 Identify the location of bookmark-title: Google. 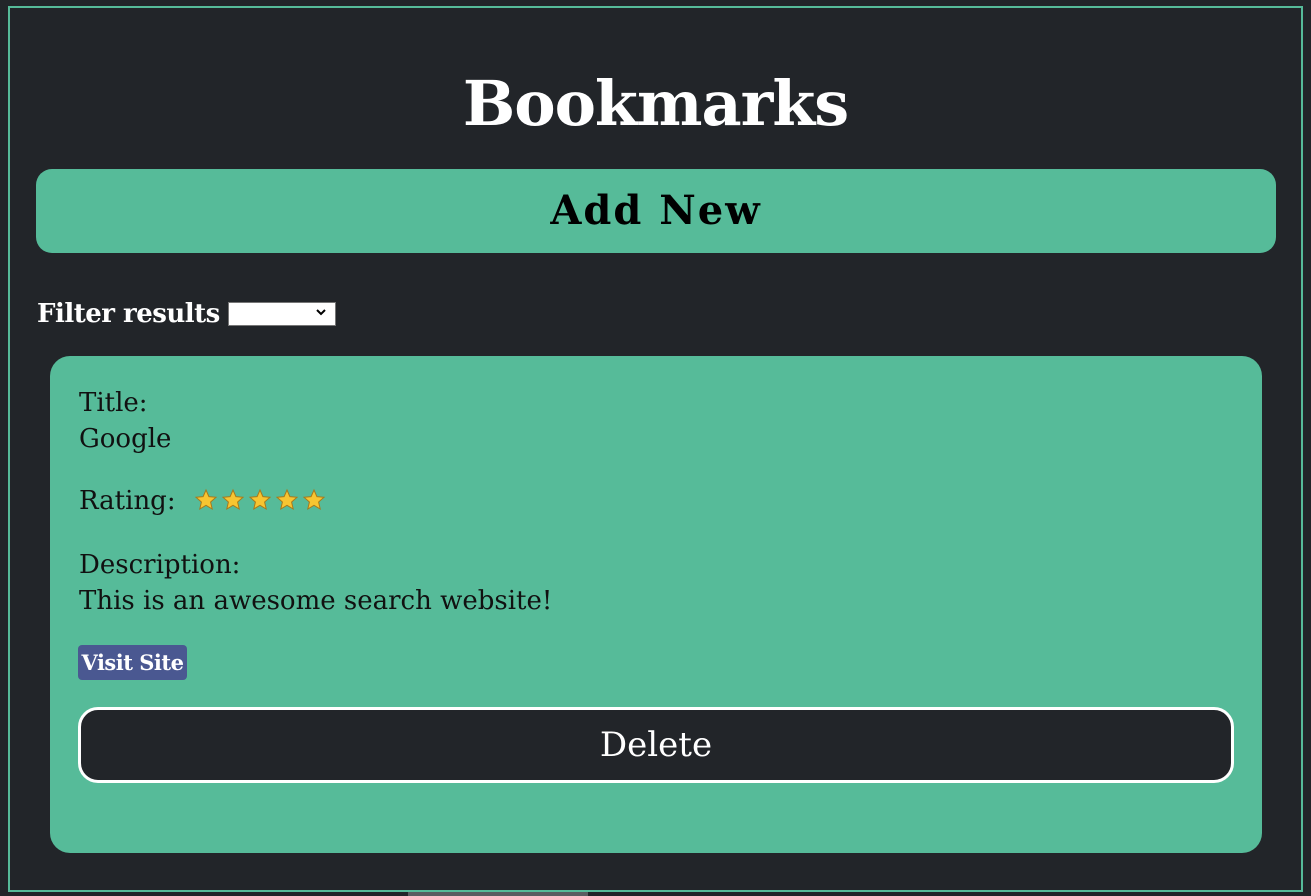
(125, 439).